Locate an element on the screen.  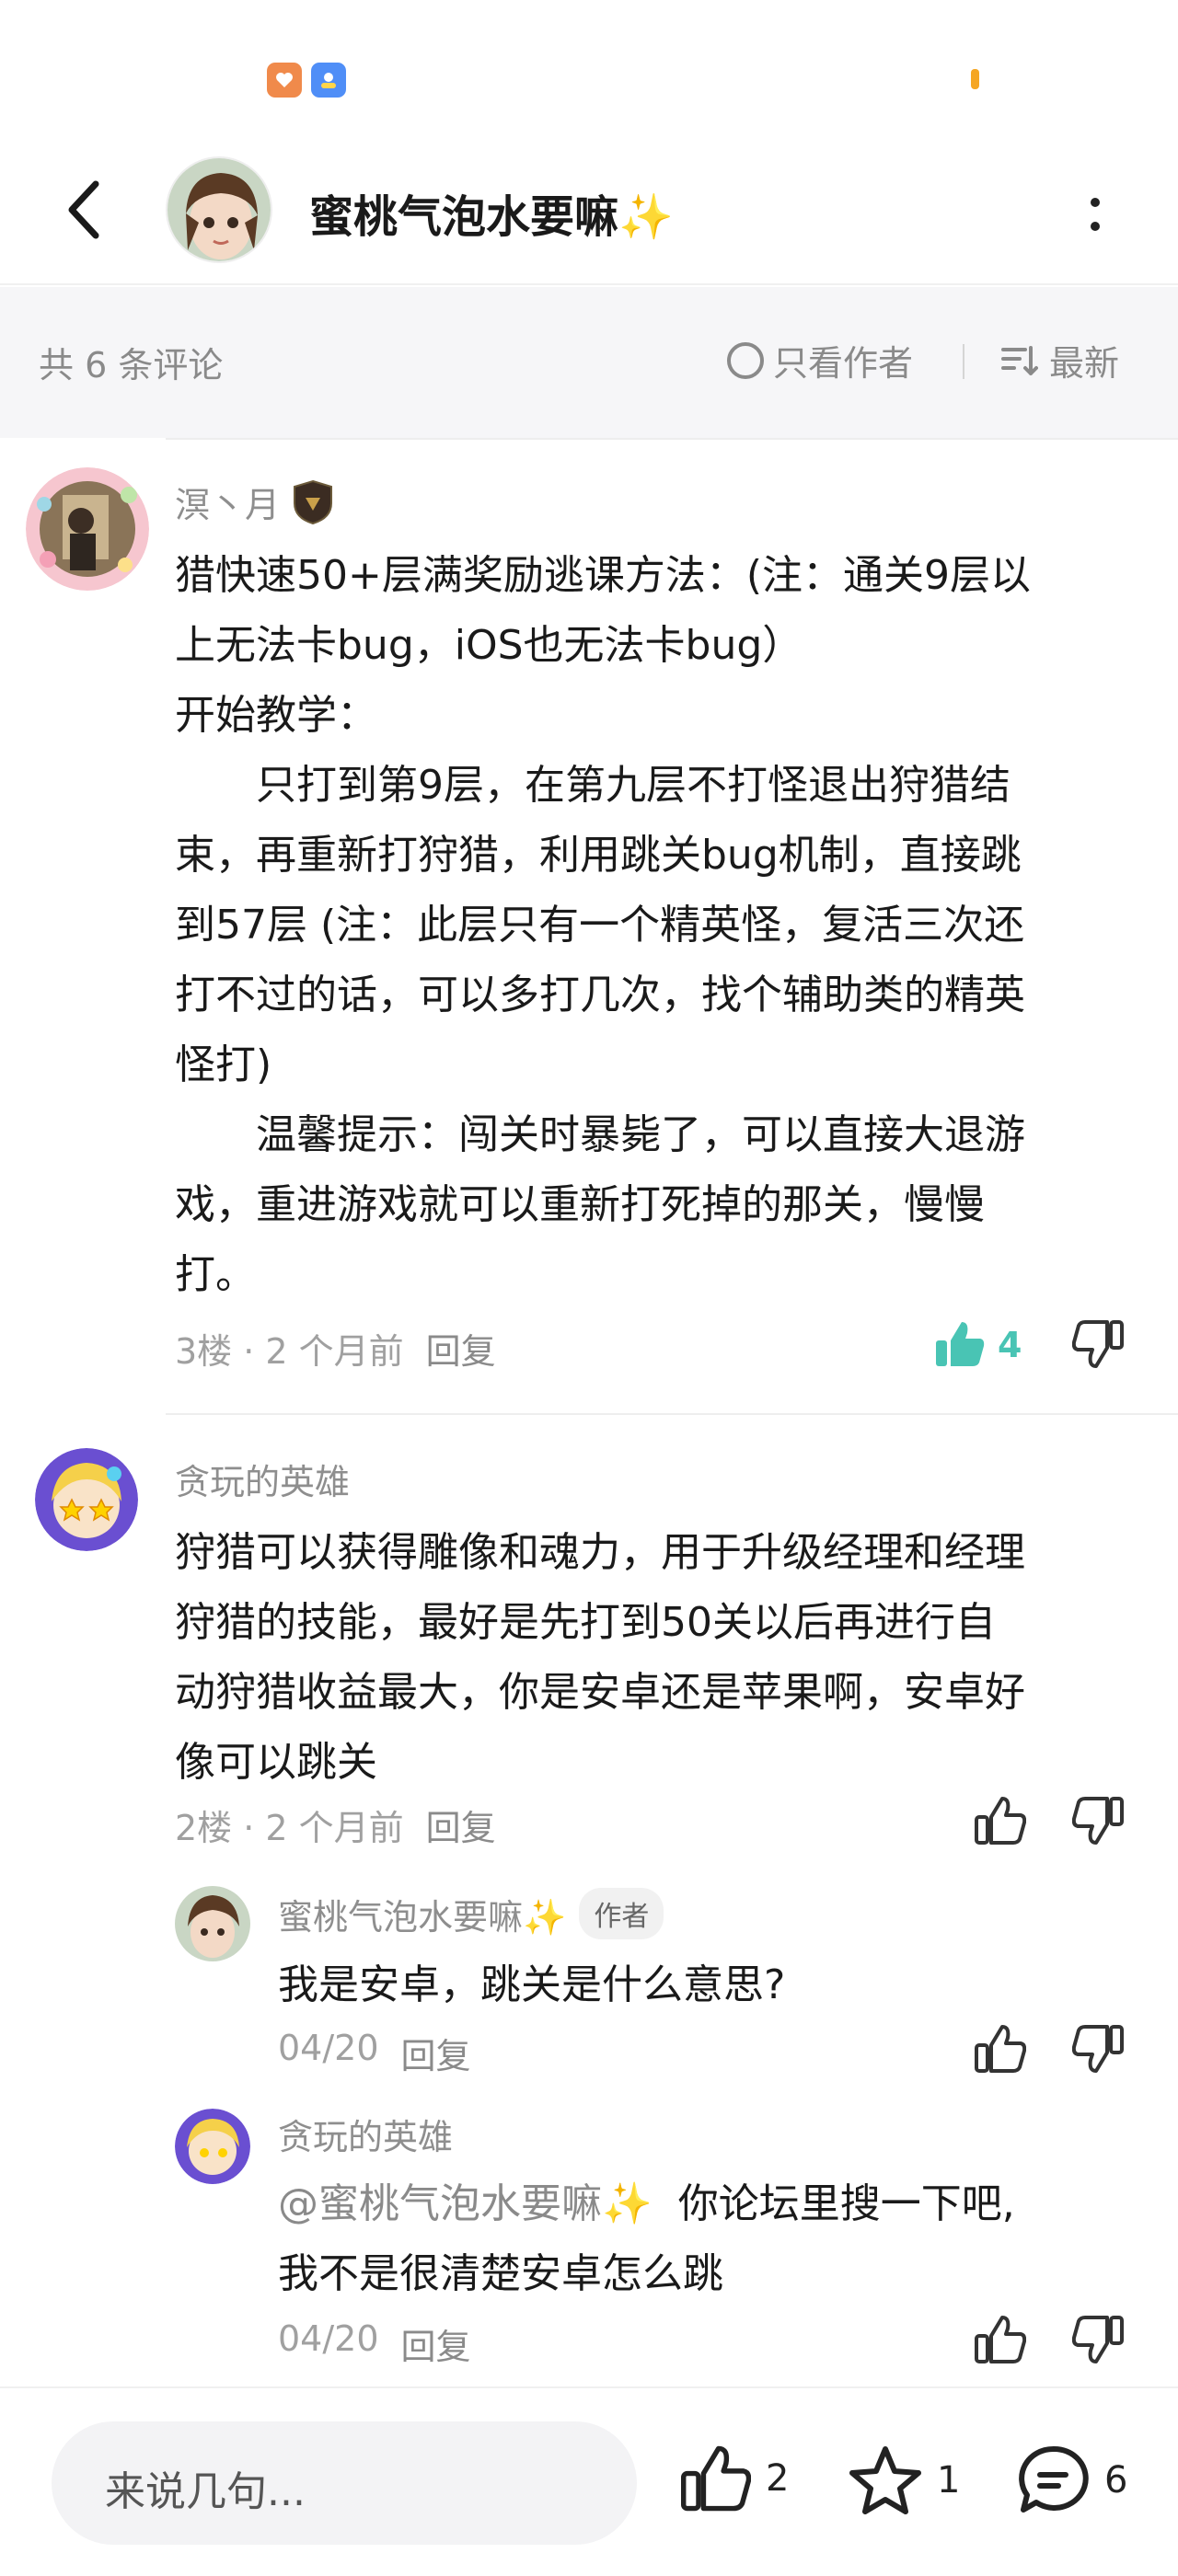
comment-line: 怪打) is located at coordinates (223, 1064).